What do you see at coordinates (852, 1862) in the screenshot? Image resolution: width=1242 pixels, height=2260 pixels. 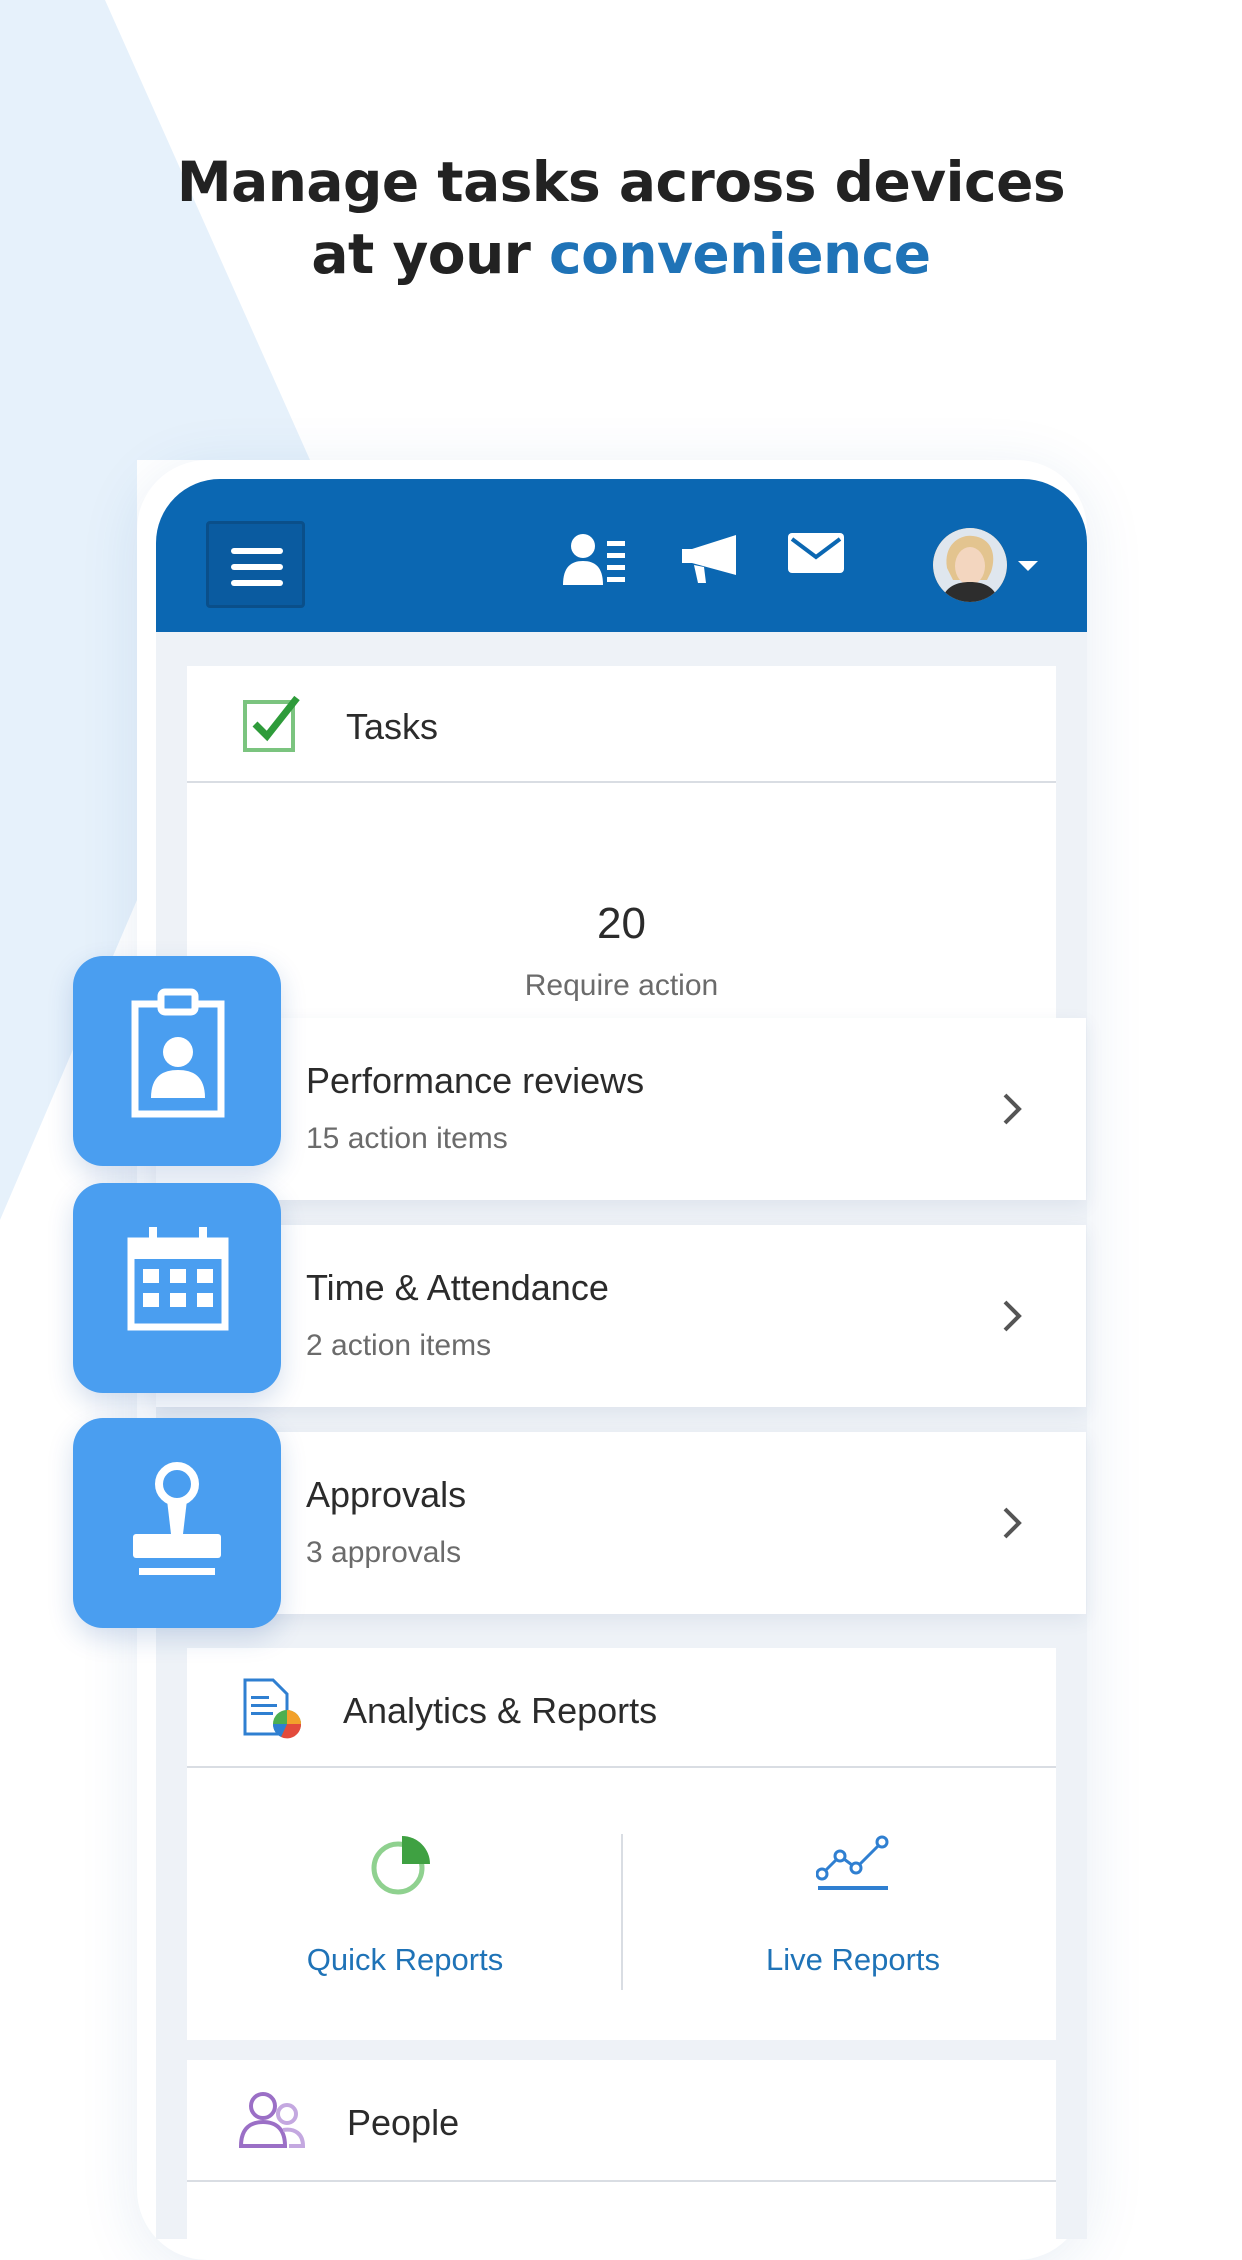 I see `line-chart-icon` at bounding box center [852, 1862].